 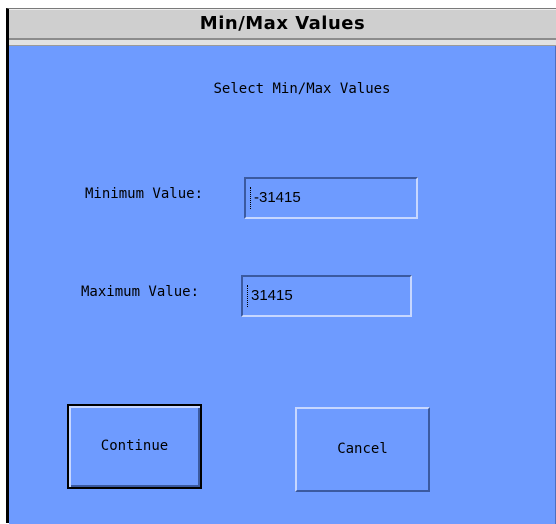 What do you see at coordinates (134, 446) in the screenshot?
I see `continue-button: Continue` at bounding box center [134, 446].